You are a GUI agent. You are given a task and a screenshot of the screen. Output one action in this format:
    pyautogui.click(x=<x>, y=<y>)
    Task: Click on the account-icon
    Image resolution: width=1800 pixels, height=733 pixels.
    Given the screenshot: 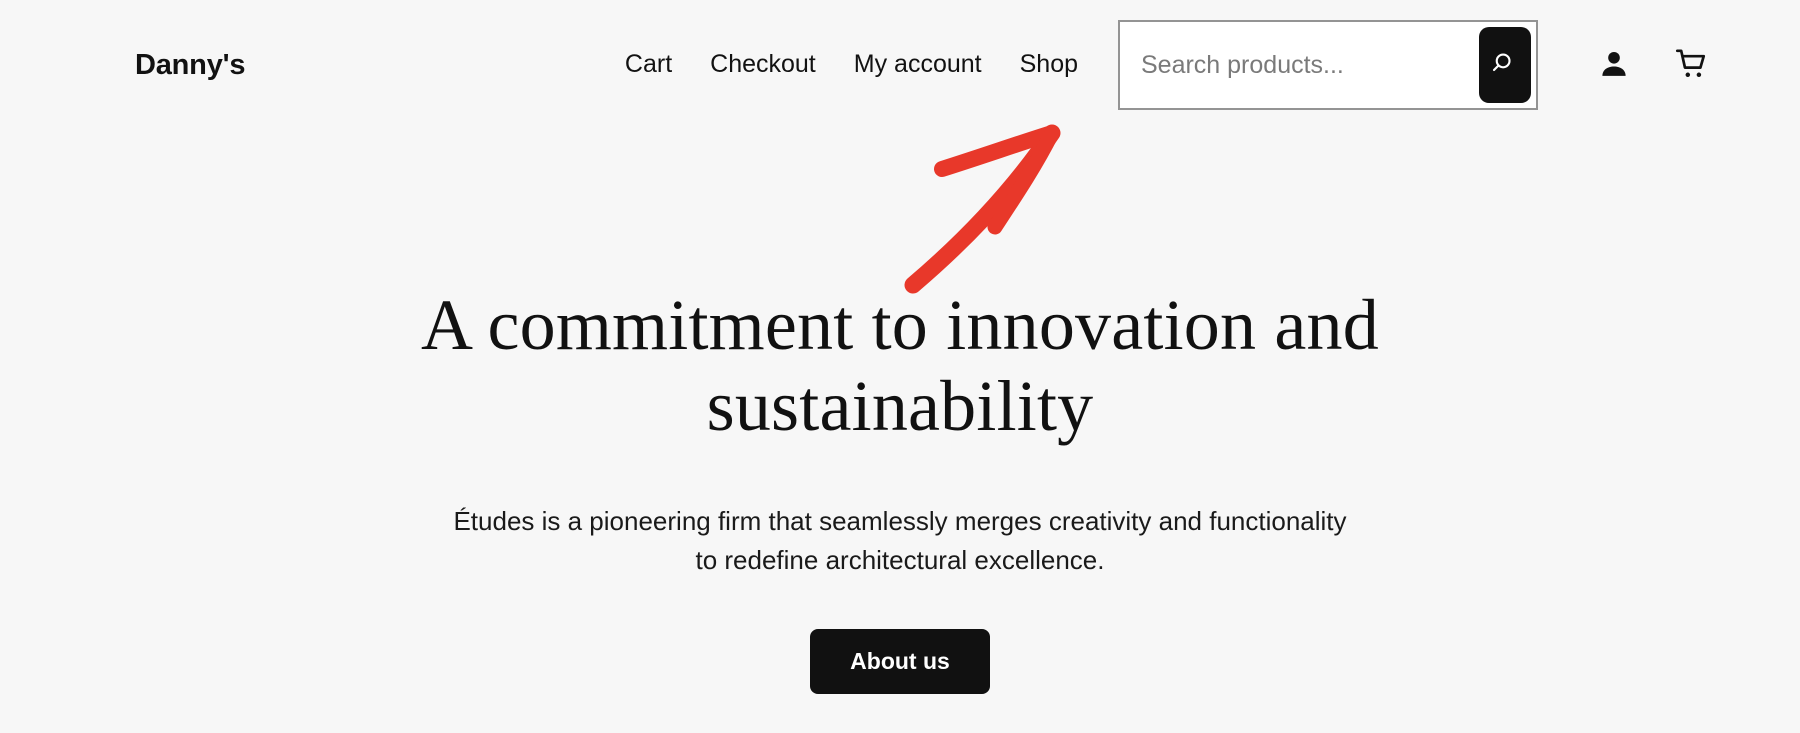 What is the action you would take?
    pyautogui.click(x=1614, y=65)
    